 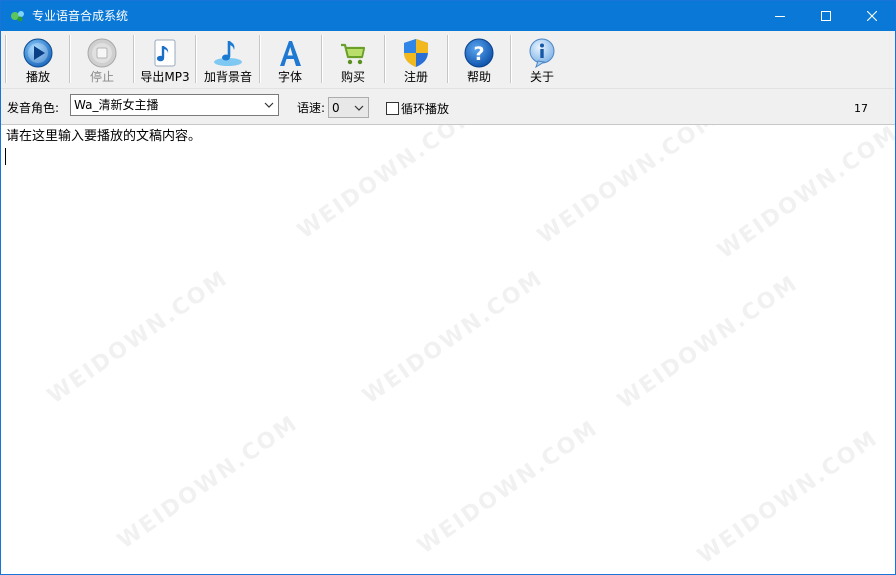 What do you see at coordinates (165, 53) in the screenshot?
I see `music-note-icon` at bounding box center [165, 53].